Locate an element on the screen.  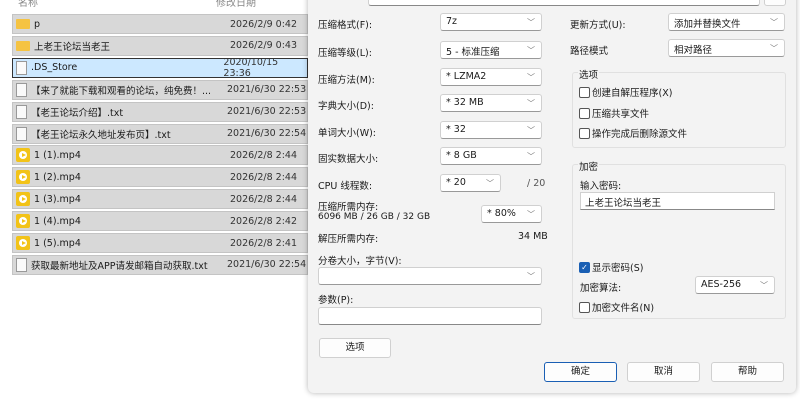
mem-label: 压缩所需内存: is located at coordinates (348, 207).